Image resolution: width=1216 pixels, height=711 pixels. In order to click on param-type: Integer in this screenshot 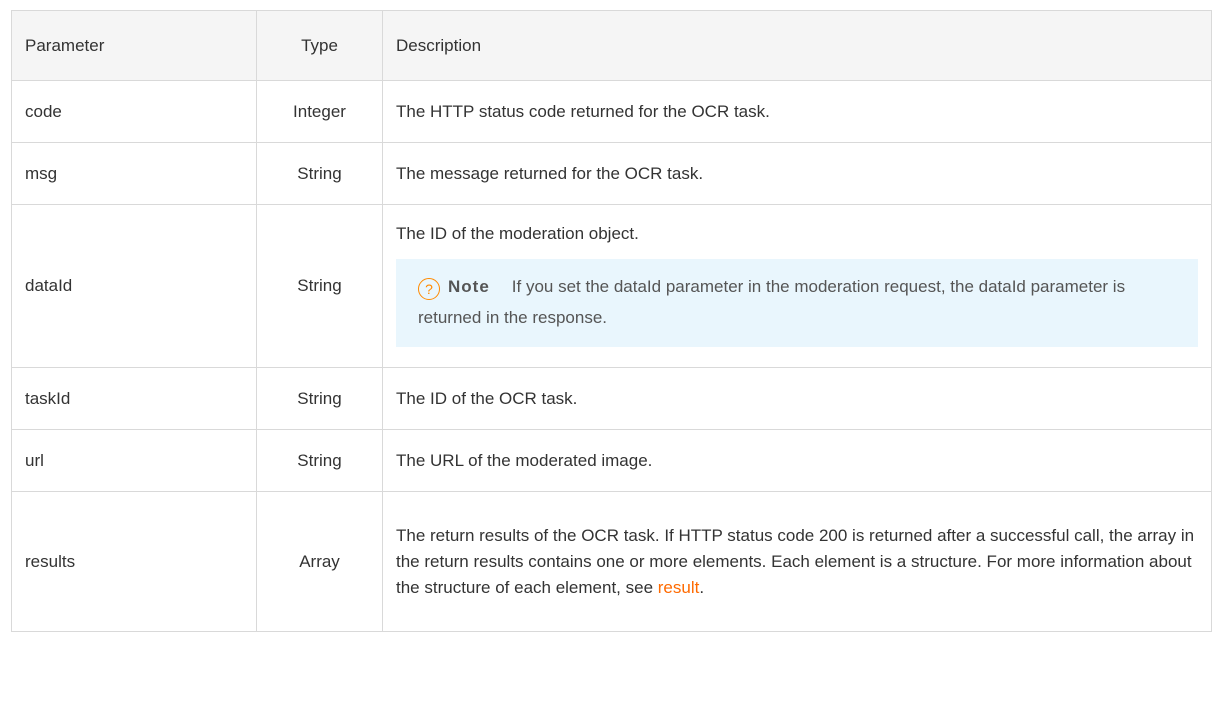, I will do `click(319, 111)`.